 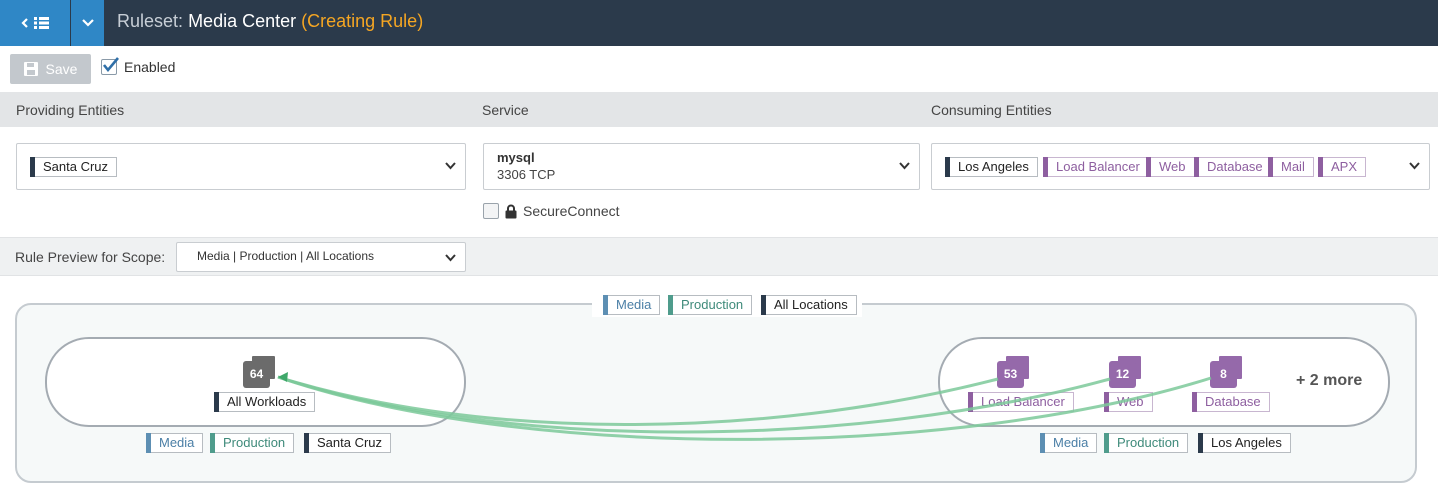 I want to click on title-prefix: Ruleset:, so click(x=150, y=21).